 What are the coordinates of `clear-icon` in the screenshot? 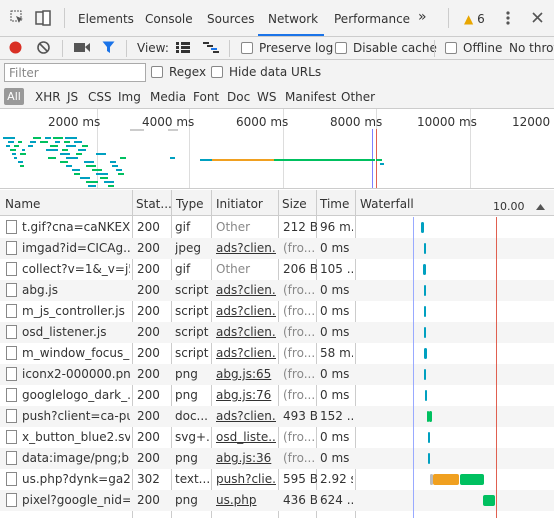 It's located at (43, 49).